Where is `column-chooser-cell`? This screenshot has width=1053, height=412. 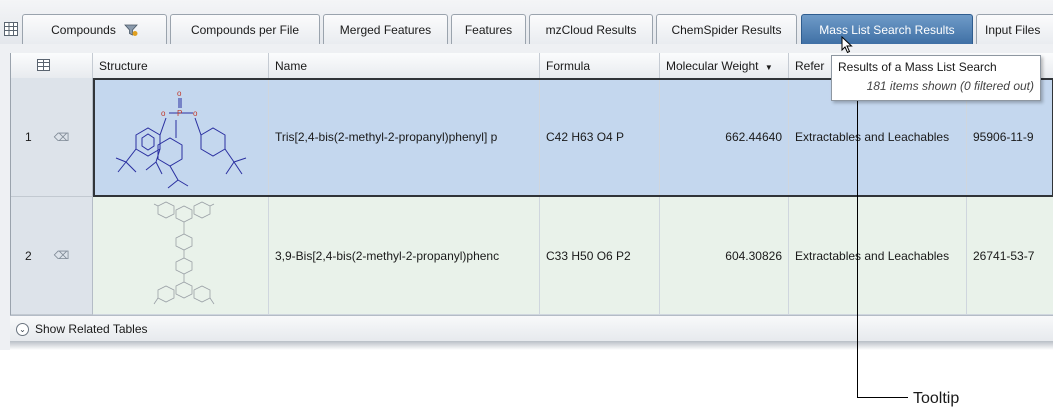
column-chooser-cell is located at coordinates (52, 65).